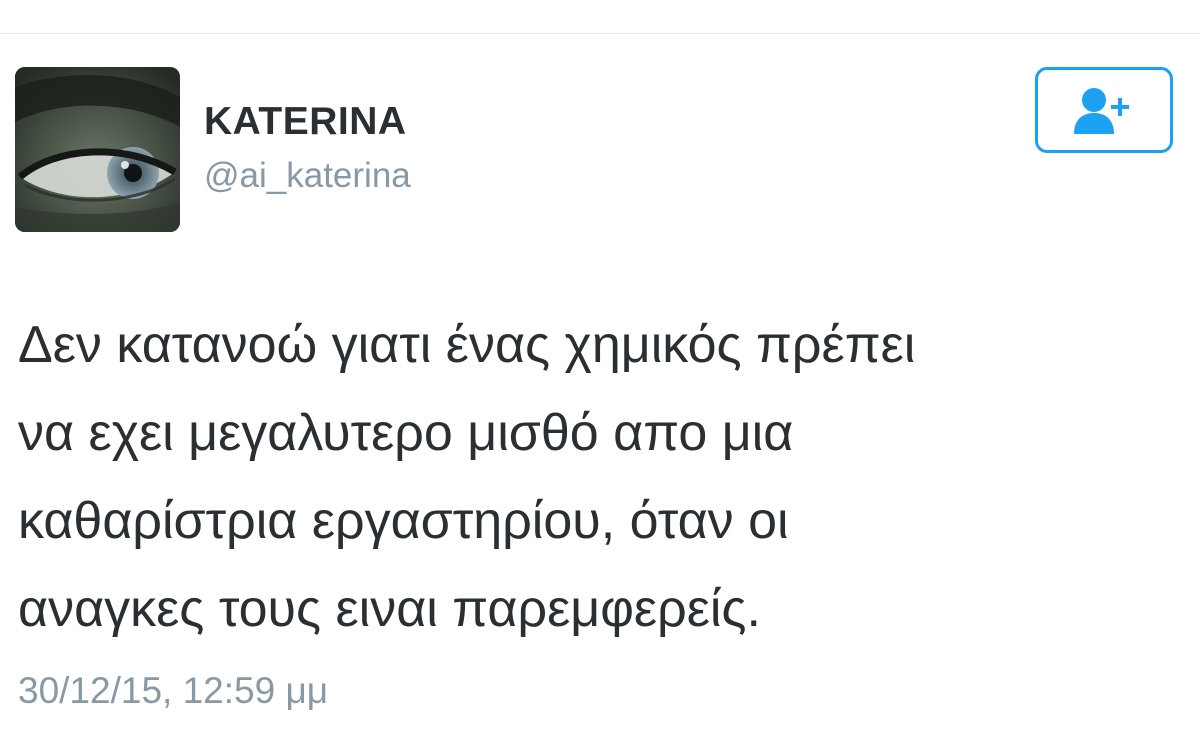 This screenshot has width=1200, height=750. What do you see at coordinates (389, 609) in the screenshot?
I see `tweet-text-line: αναγκες τους ειναι παρεμφερείς.` at bounding box center [389, 609].